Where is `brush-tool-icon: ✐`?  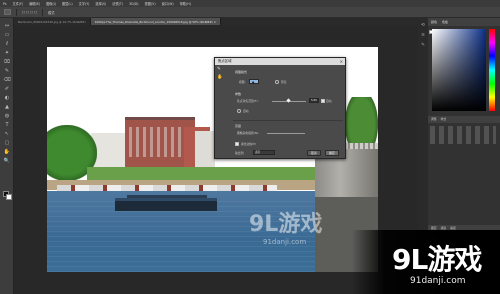 brush-tool-icon: ✐ is located at coordinates (7, 88).